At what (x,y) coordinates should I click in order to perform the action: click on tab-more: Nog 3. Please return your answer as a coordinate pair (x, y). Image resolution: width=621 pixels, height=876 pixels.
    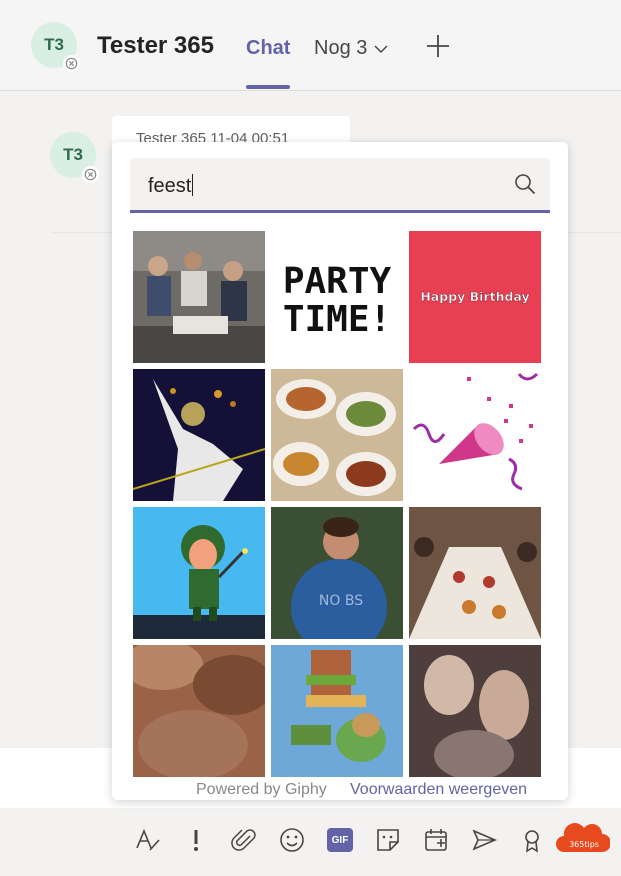
    Looking at the image, I should click on (351, 48).